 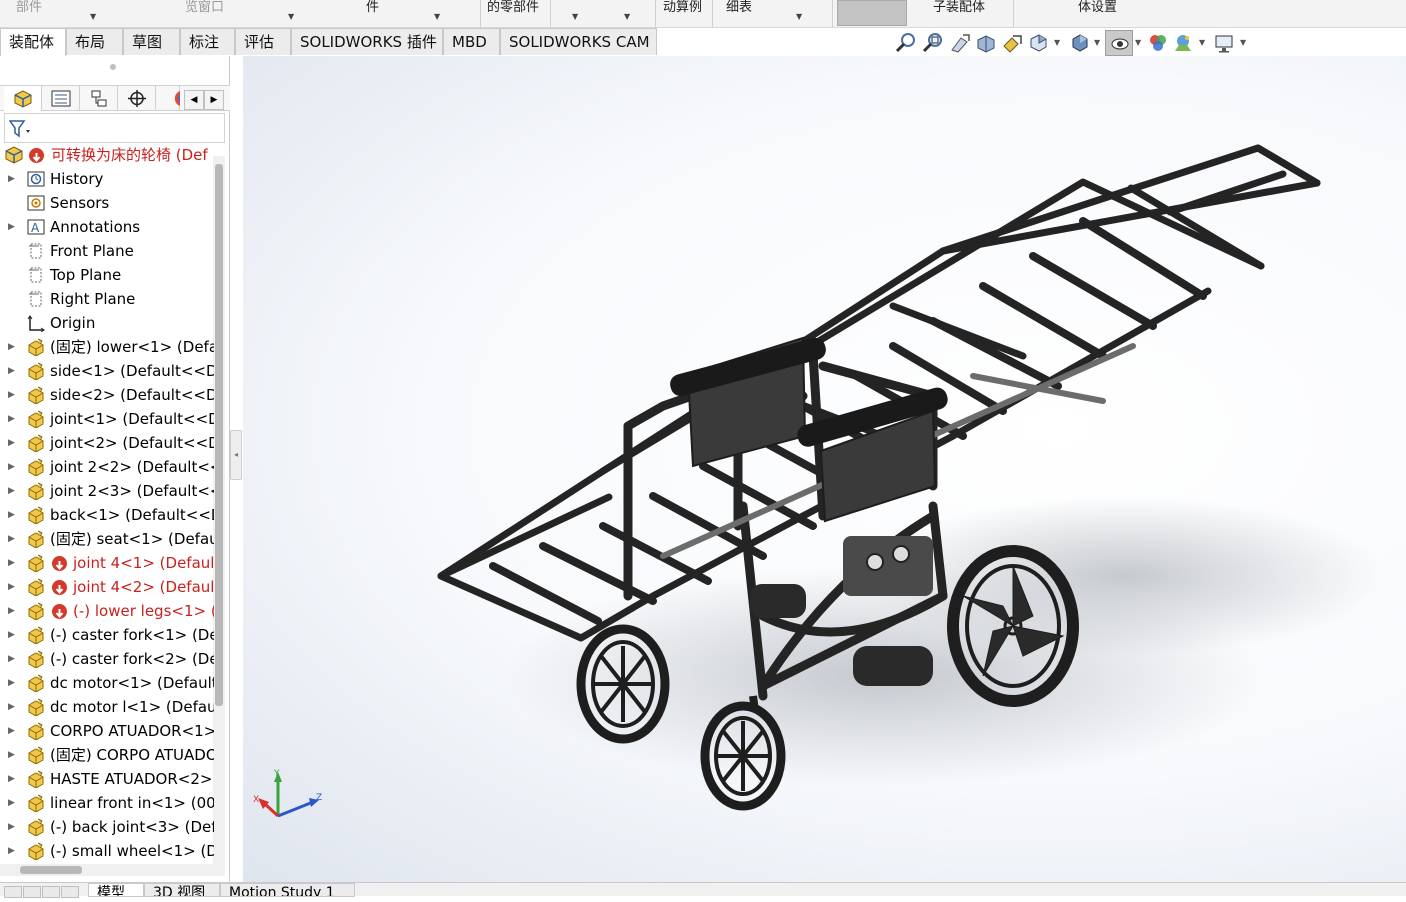 What do you see at coordinates (236, 455) in the screenshot?
I see `panel-collapse-handle: ◂` at bounding box center [236, 455].